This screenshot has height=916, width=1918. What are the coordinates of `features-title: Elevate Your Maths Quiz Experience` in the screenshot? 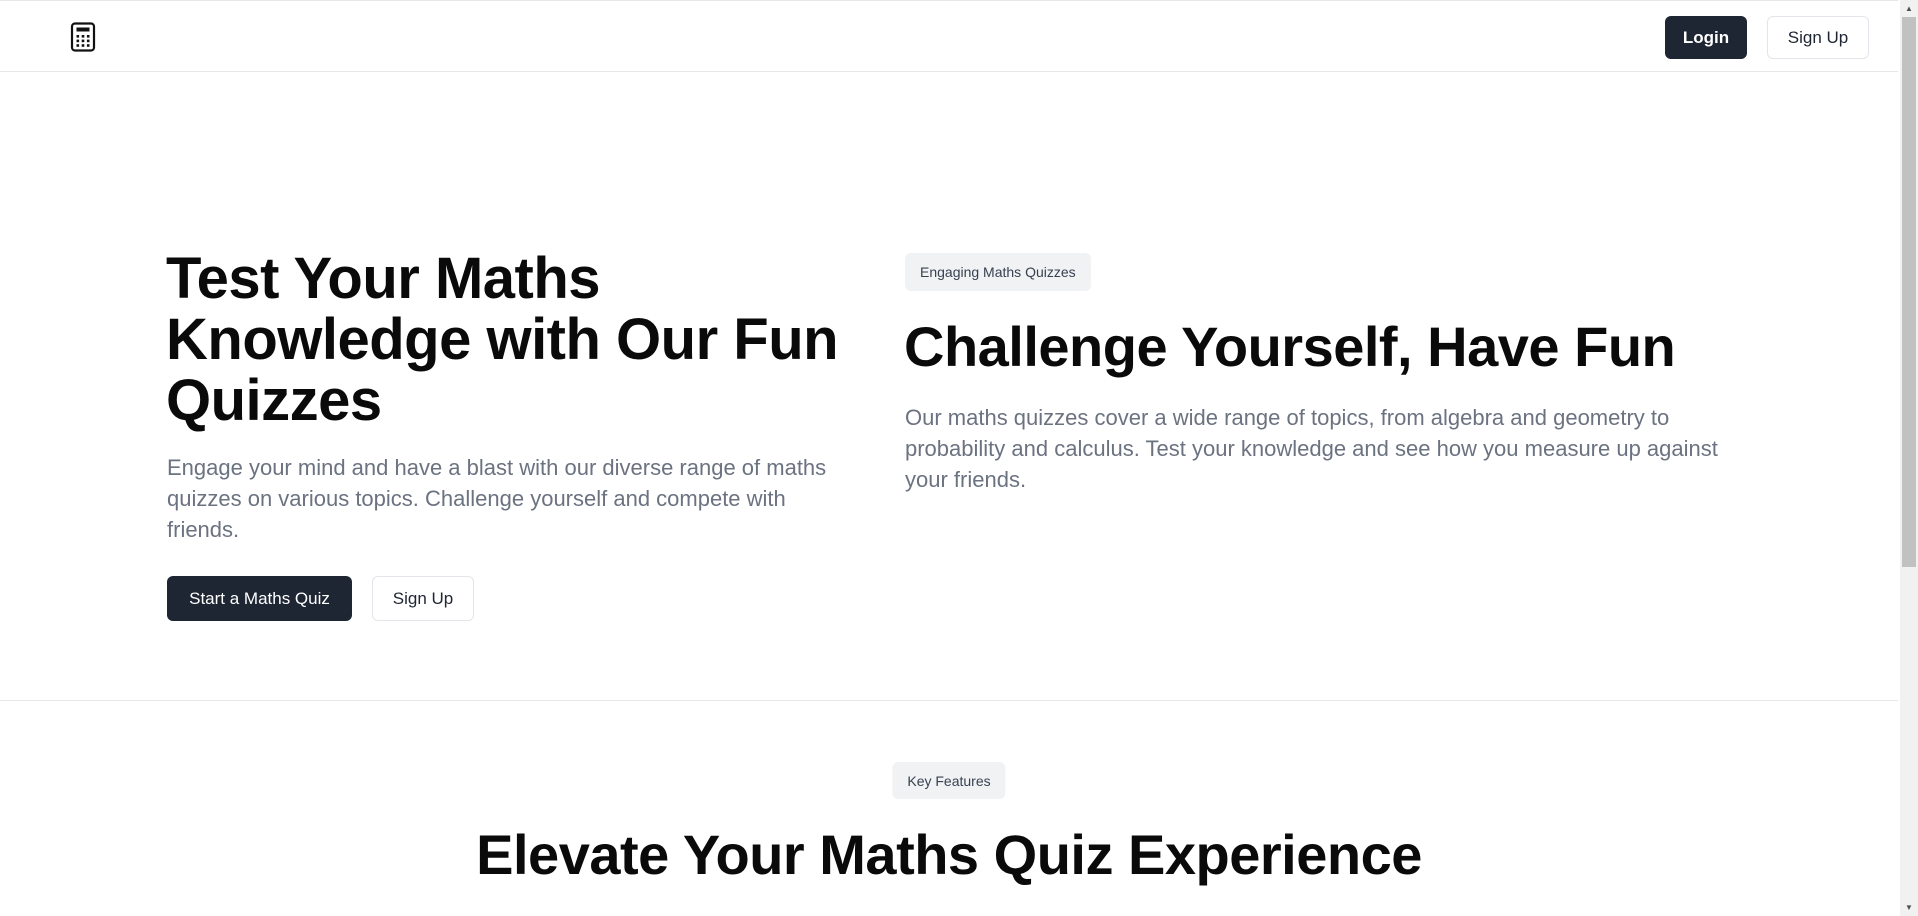 It's located at (949, 854).